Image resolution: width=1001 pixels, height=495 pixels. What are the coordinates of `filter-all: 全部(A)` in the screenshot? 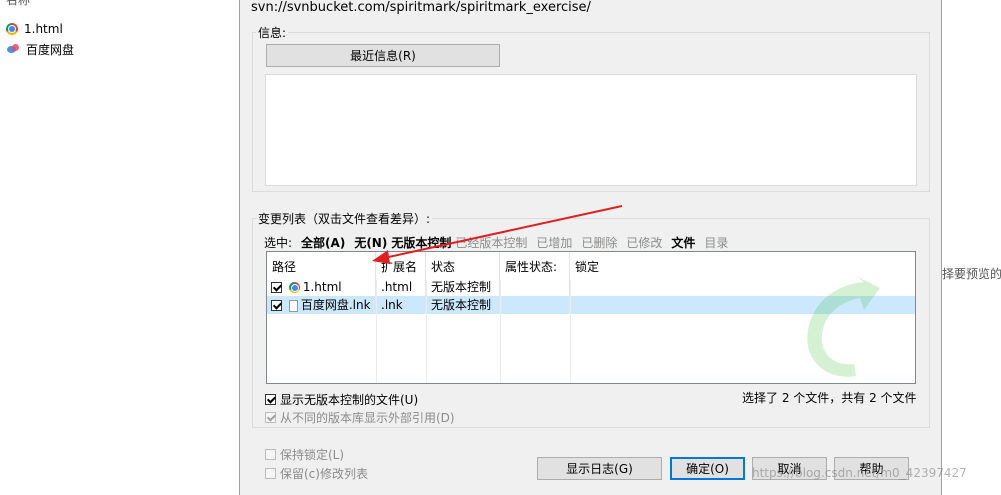 It's located at (323, 242).